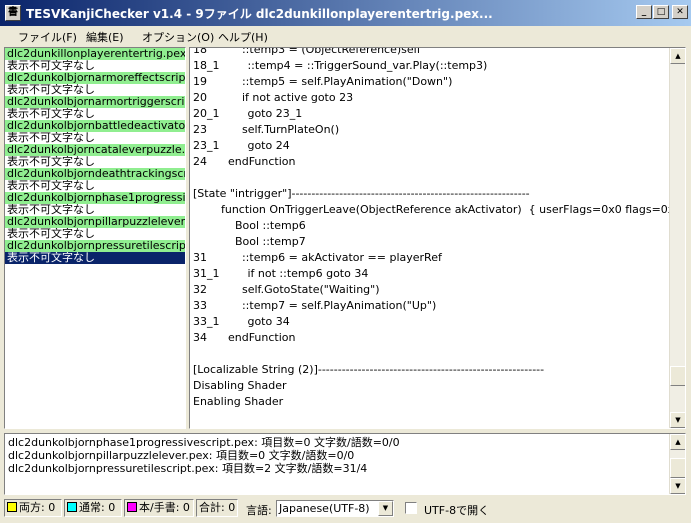 The width and height of the screenshot is (691, 523). What do you see at coordinates (105, 37) in the screenshot?
I see `menu-edit: 編集(E)` at bounding box center [105, 37].